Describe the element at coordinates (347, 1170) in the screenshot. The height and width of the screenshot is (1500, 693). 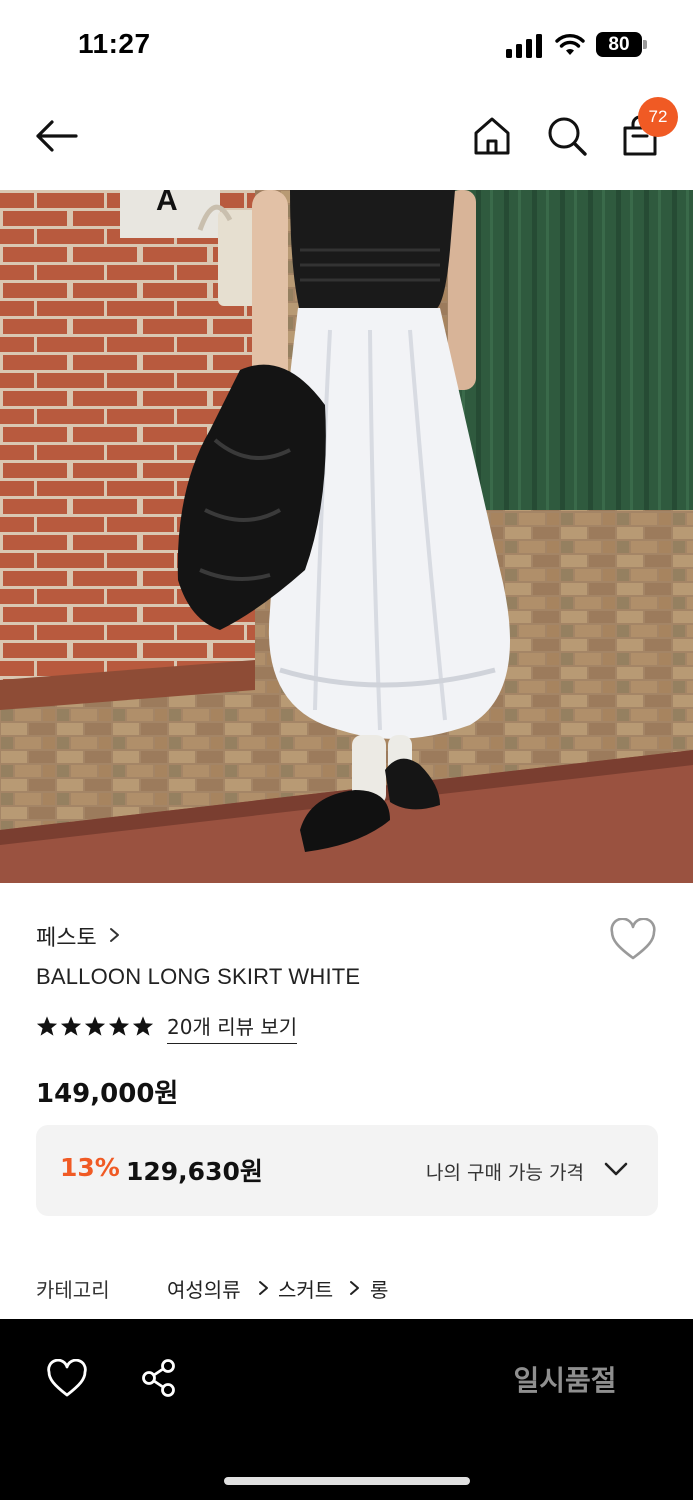
I see `best-price-panel: 13% 129,630원 나의 구매 가능 가격` at that location.